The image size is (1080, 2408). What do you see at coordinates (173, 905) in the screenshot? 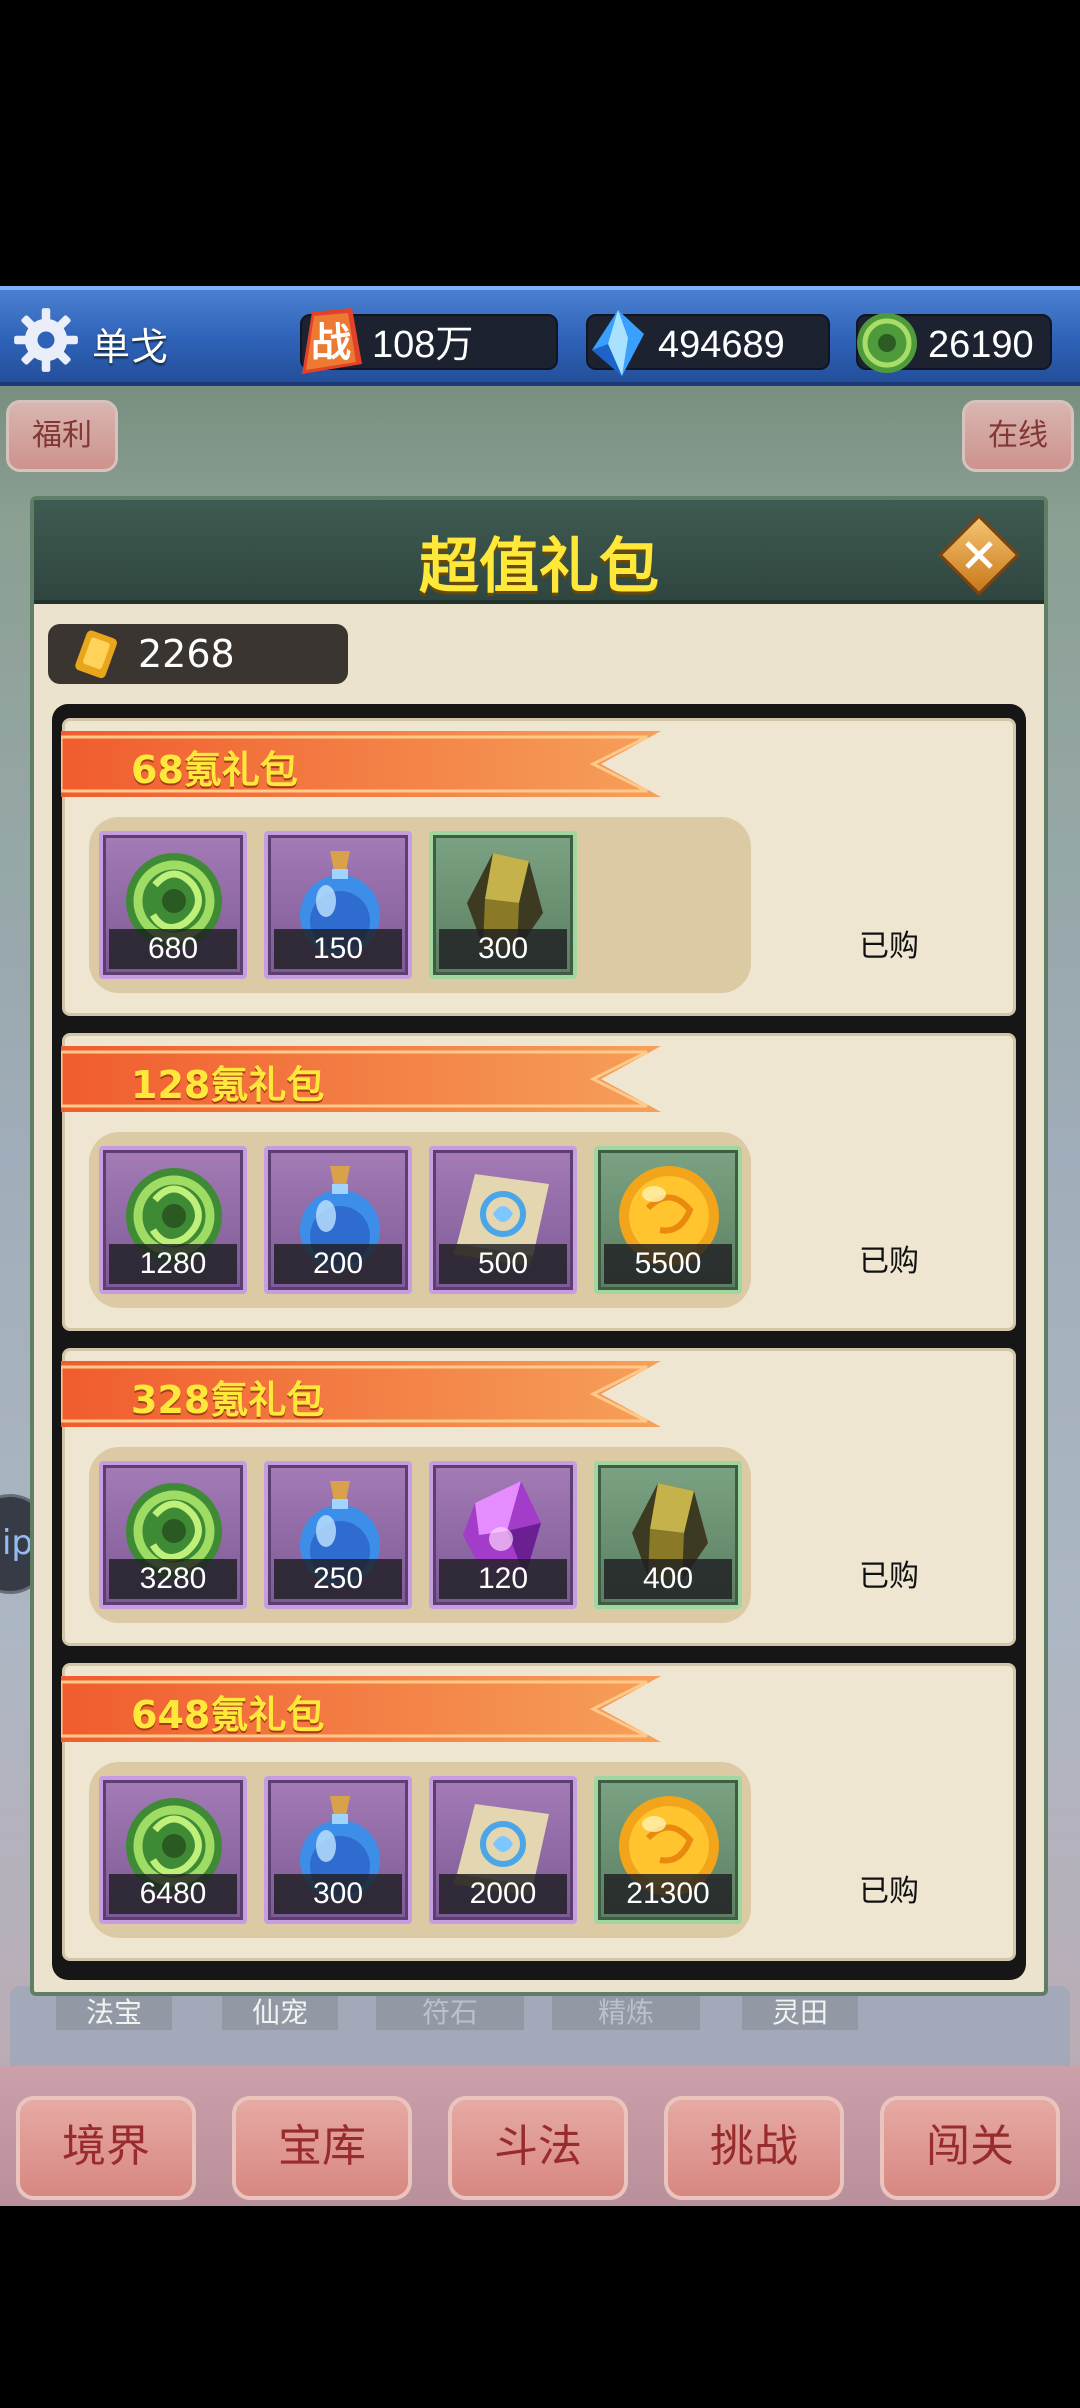
I see `reward-item: 680` at bounding box center [173, 905].